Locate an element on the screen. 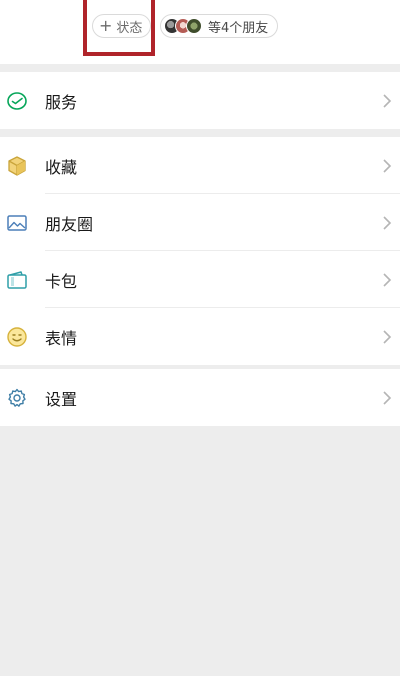  wallet-icon is located at coordinates (17, 280).